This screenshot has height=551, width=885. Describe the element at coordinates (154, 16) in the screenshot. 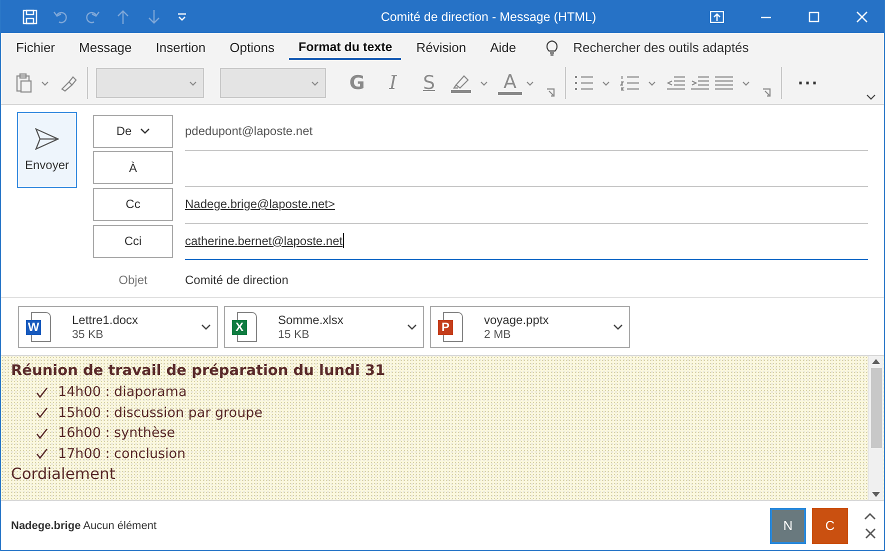

I see `down-arrow-icon` at that location.